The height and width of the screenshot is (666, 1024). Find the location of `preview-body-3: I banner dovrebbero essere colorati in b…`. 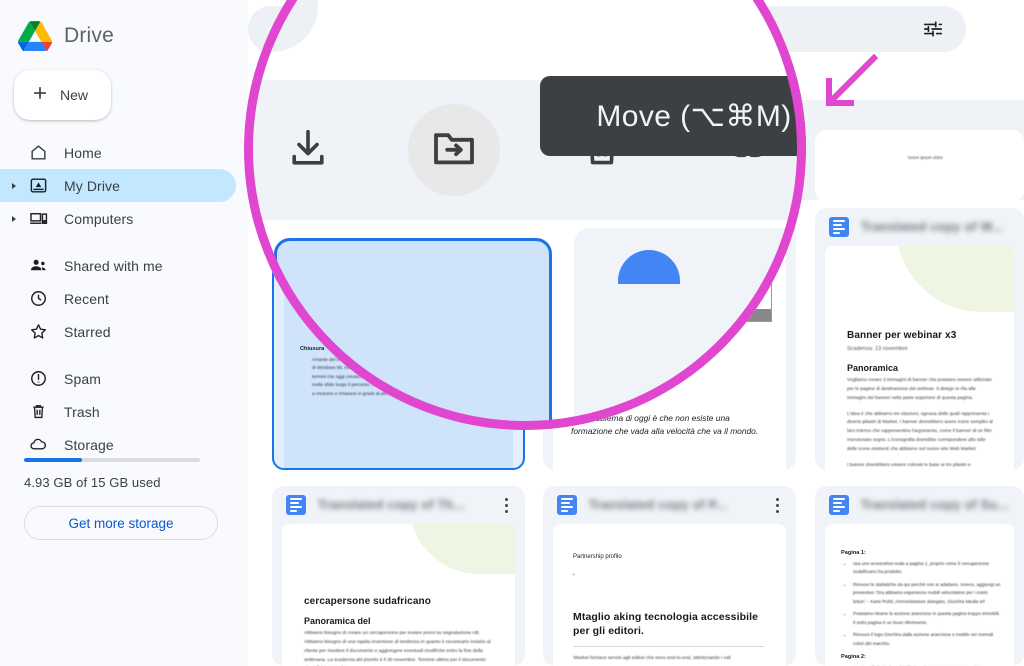

preview-body-3: I banner dovrebbero essere colorati in b… is located at coordinates (909, 465).